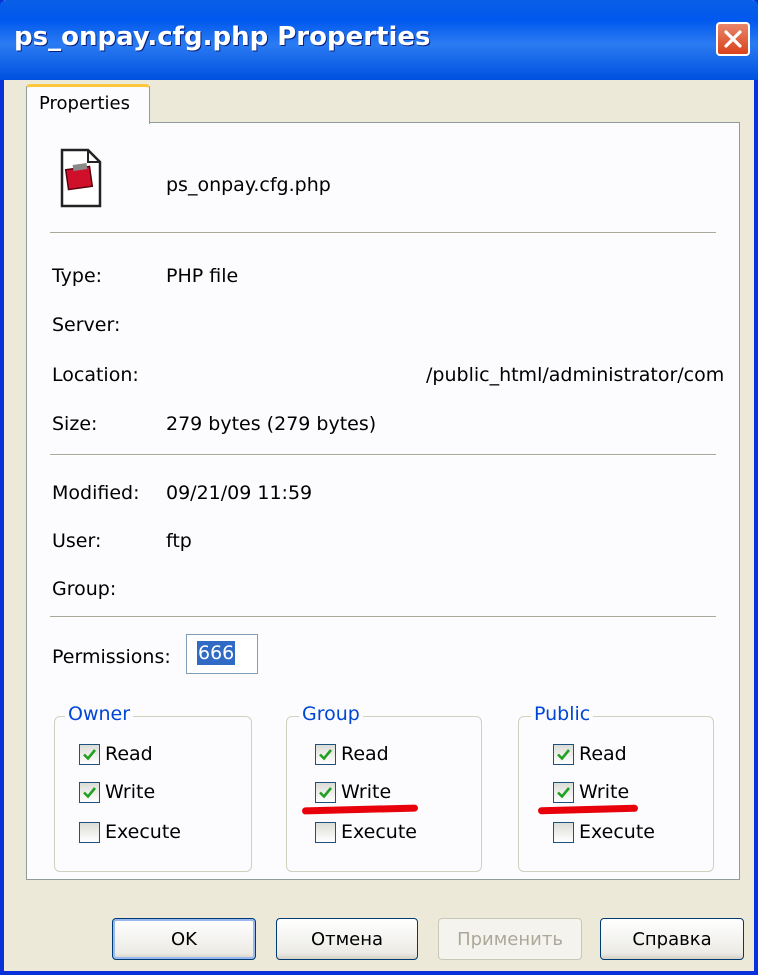 The height and width of the screenshot is (975, 758). What do you see at coordinates (111, 657) in the screenshot?
I see `permissions-label: Permissions:` at bounding box center [111, 657].